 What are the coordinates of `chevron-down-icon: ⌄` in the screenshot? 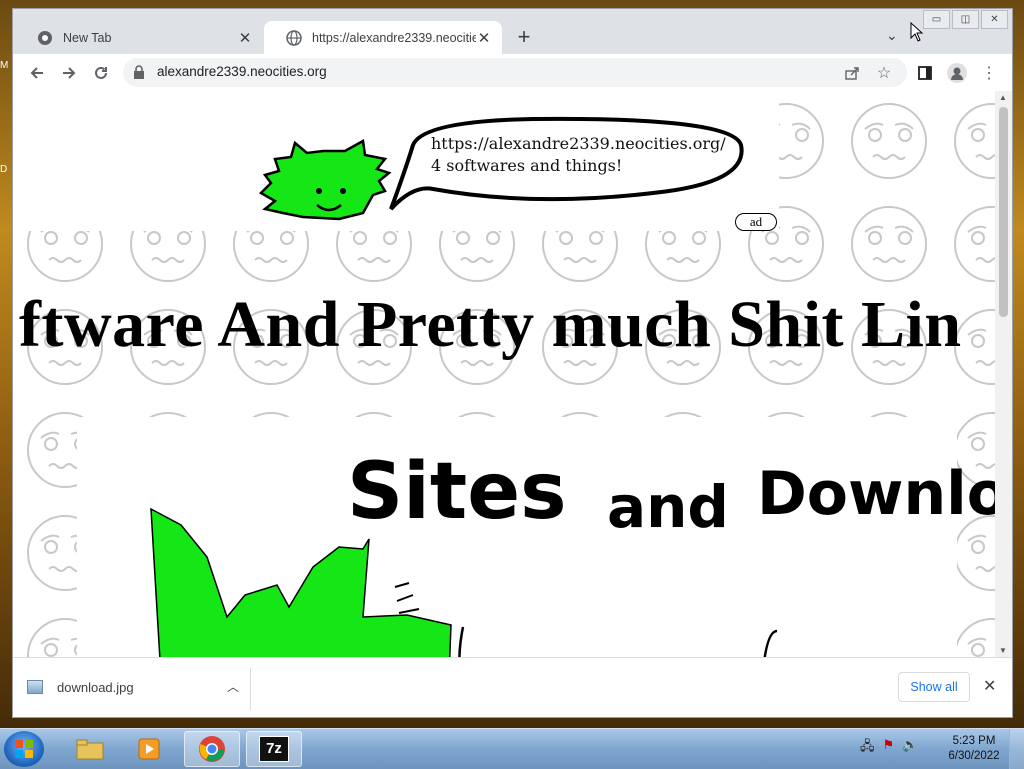 It's located at (892, 35).